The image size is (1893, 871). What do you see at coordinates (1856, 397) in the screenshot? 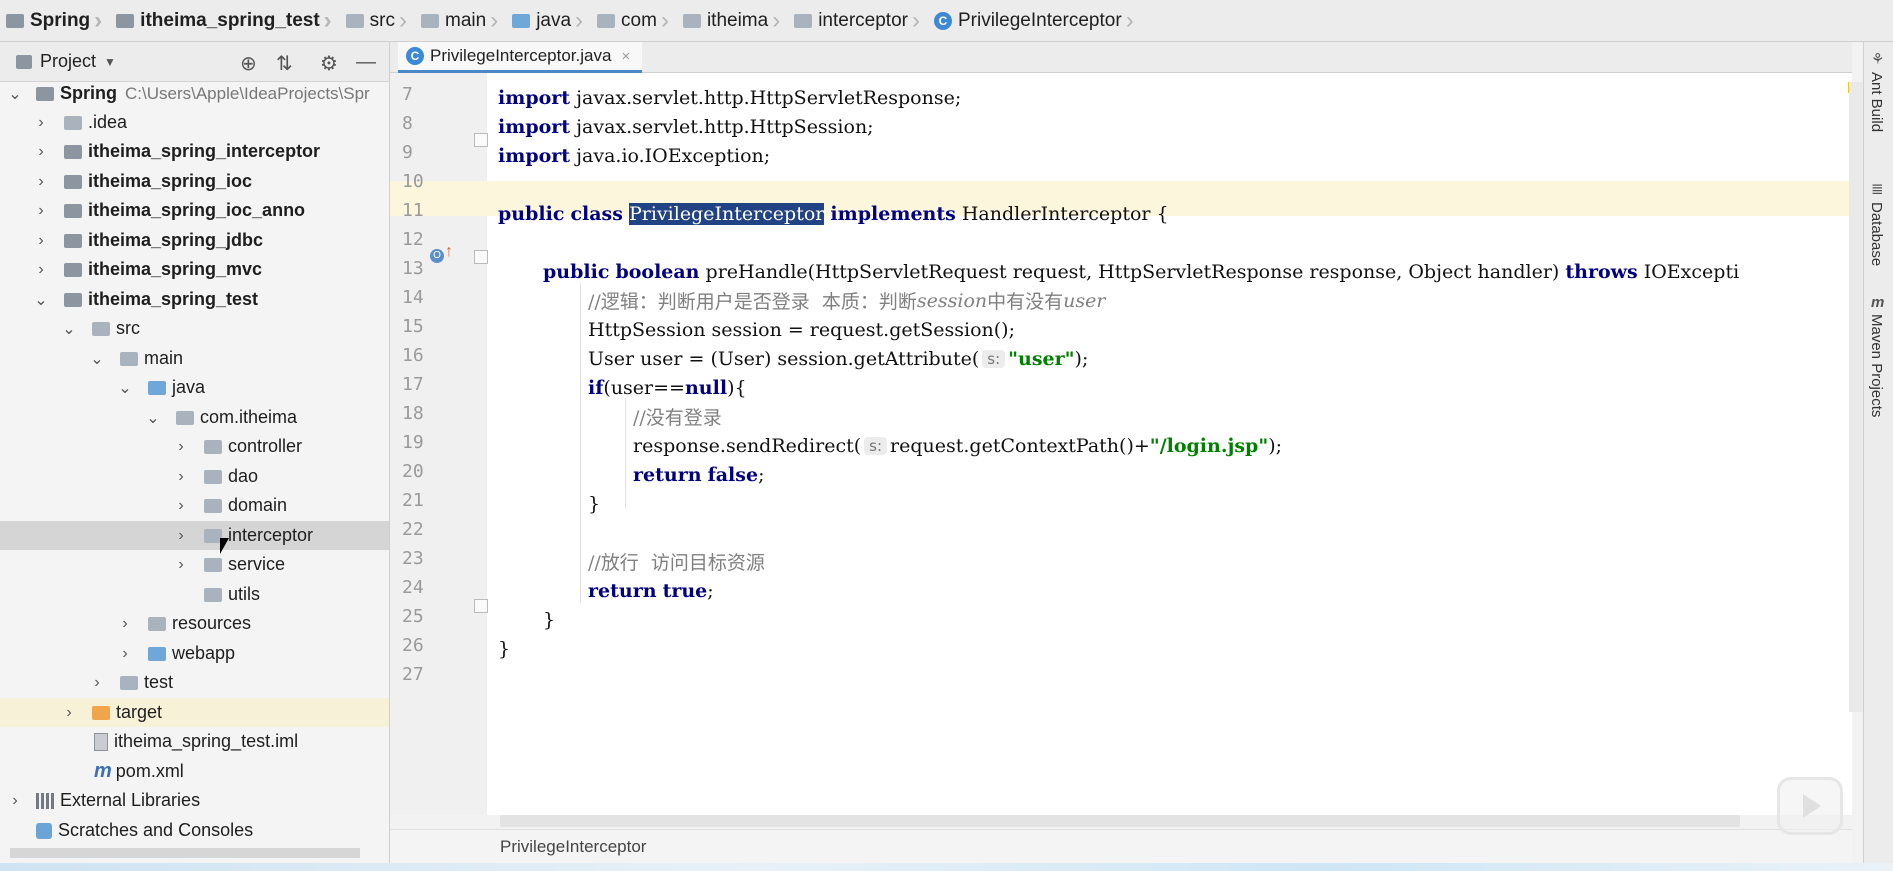
I see `vertical-scrollbar` at bounding box center [1856, 397].